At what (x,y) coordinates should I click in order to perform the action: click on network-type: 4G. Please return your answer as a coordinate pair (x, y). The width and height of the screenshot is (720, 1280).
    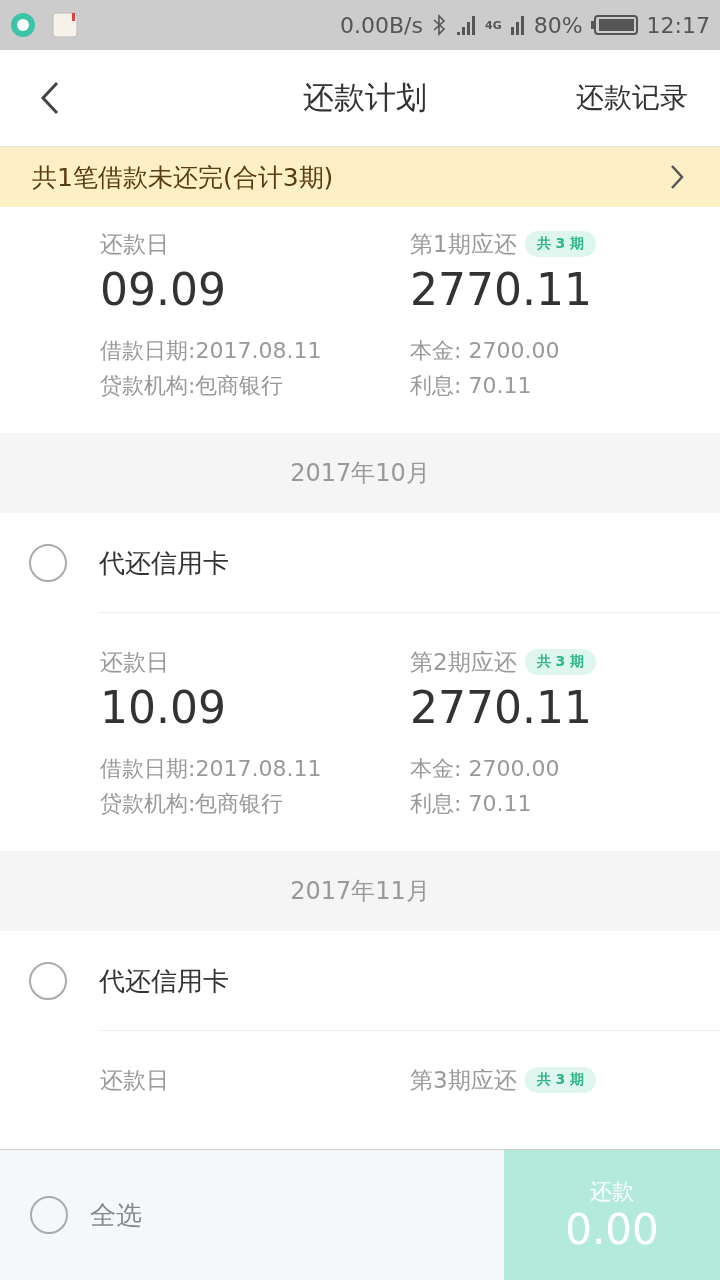
    Looking at the image, I should click on (493, 25).